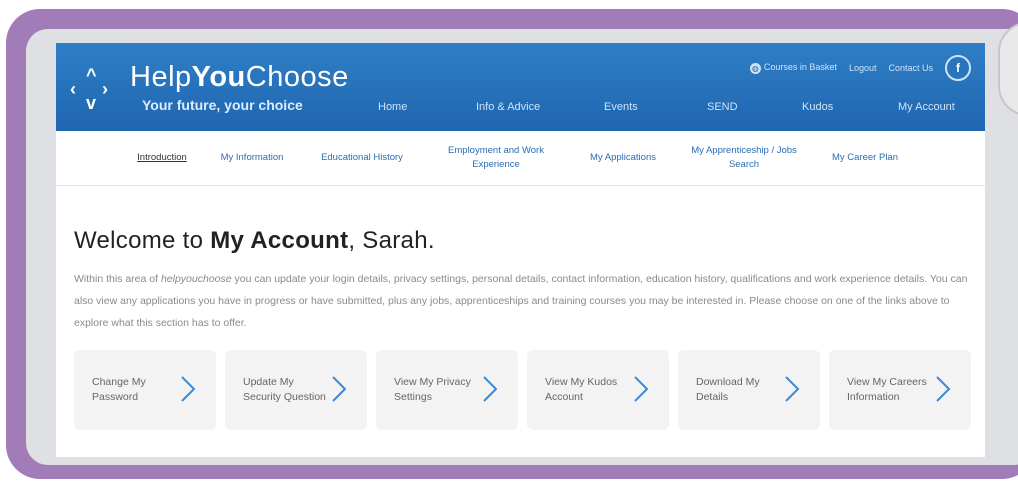 This screenshot has height=488, width=1018. I want to click on brand-part-you: You, so click(218, 77).